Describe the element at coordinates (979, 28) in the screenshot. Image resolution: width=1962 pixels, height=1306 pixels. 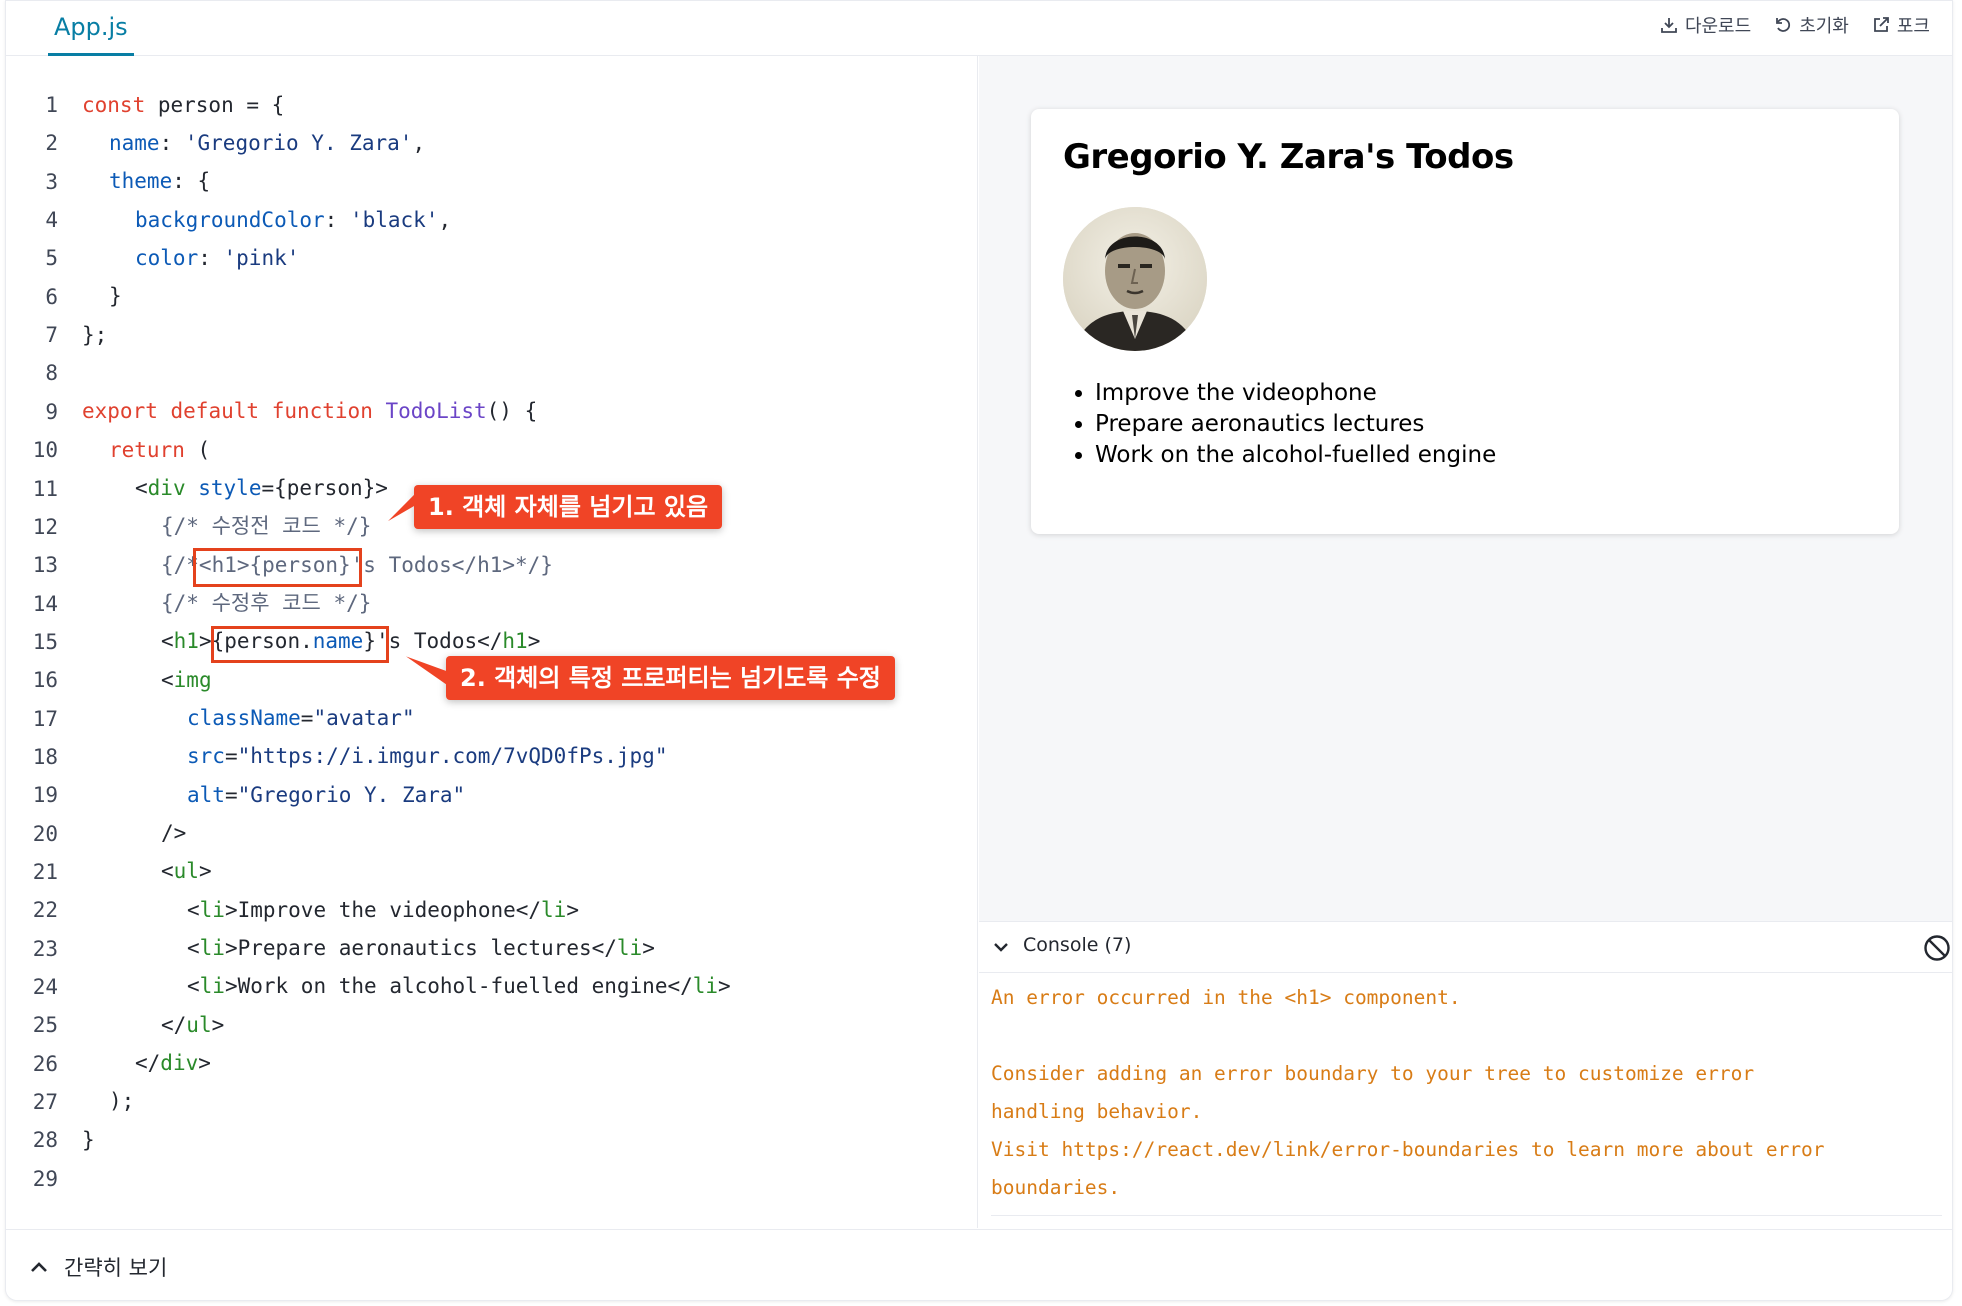
I see `editor-topbar: App.js 다운로드 초기화 포크` at that location.